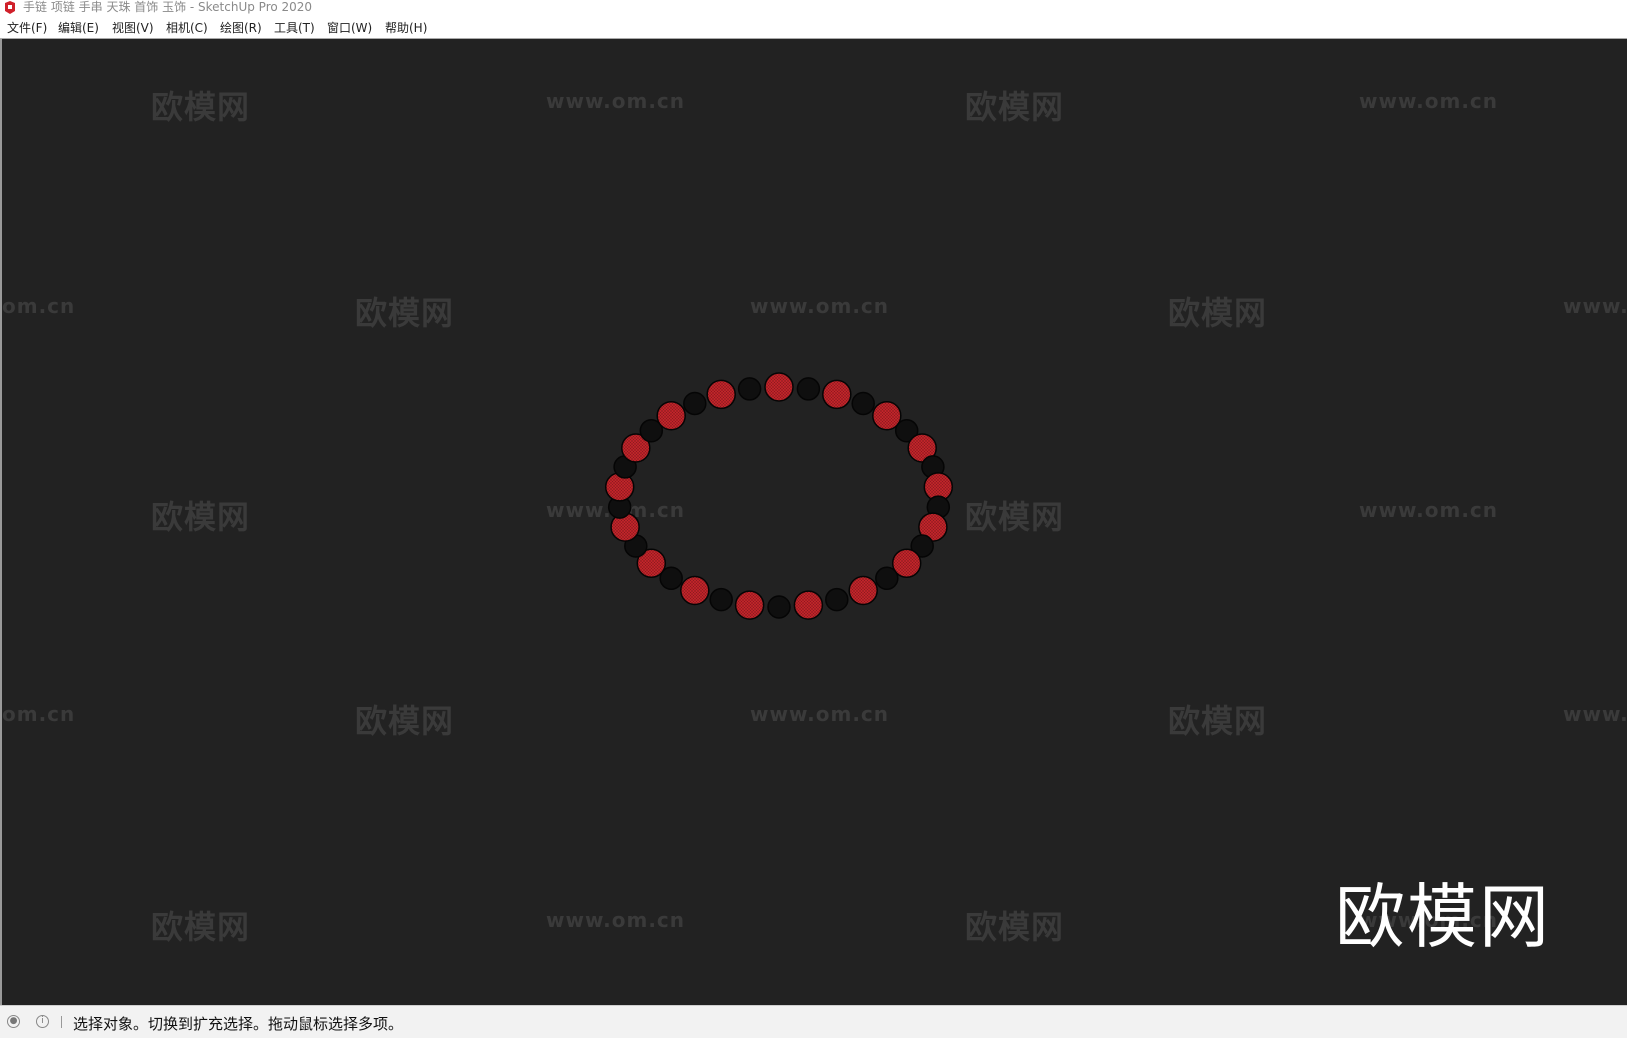  I want to click on status-text: 选择对象。切换到扩充选择。拖动鼠标选择多项。, so click(238, 1024).